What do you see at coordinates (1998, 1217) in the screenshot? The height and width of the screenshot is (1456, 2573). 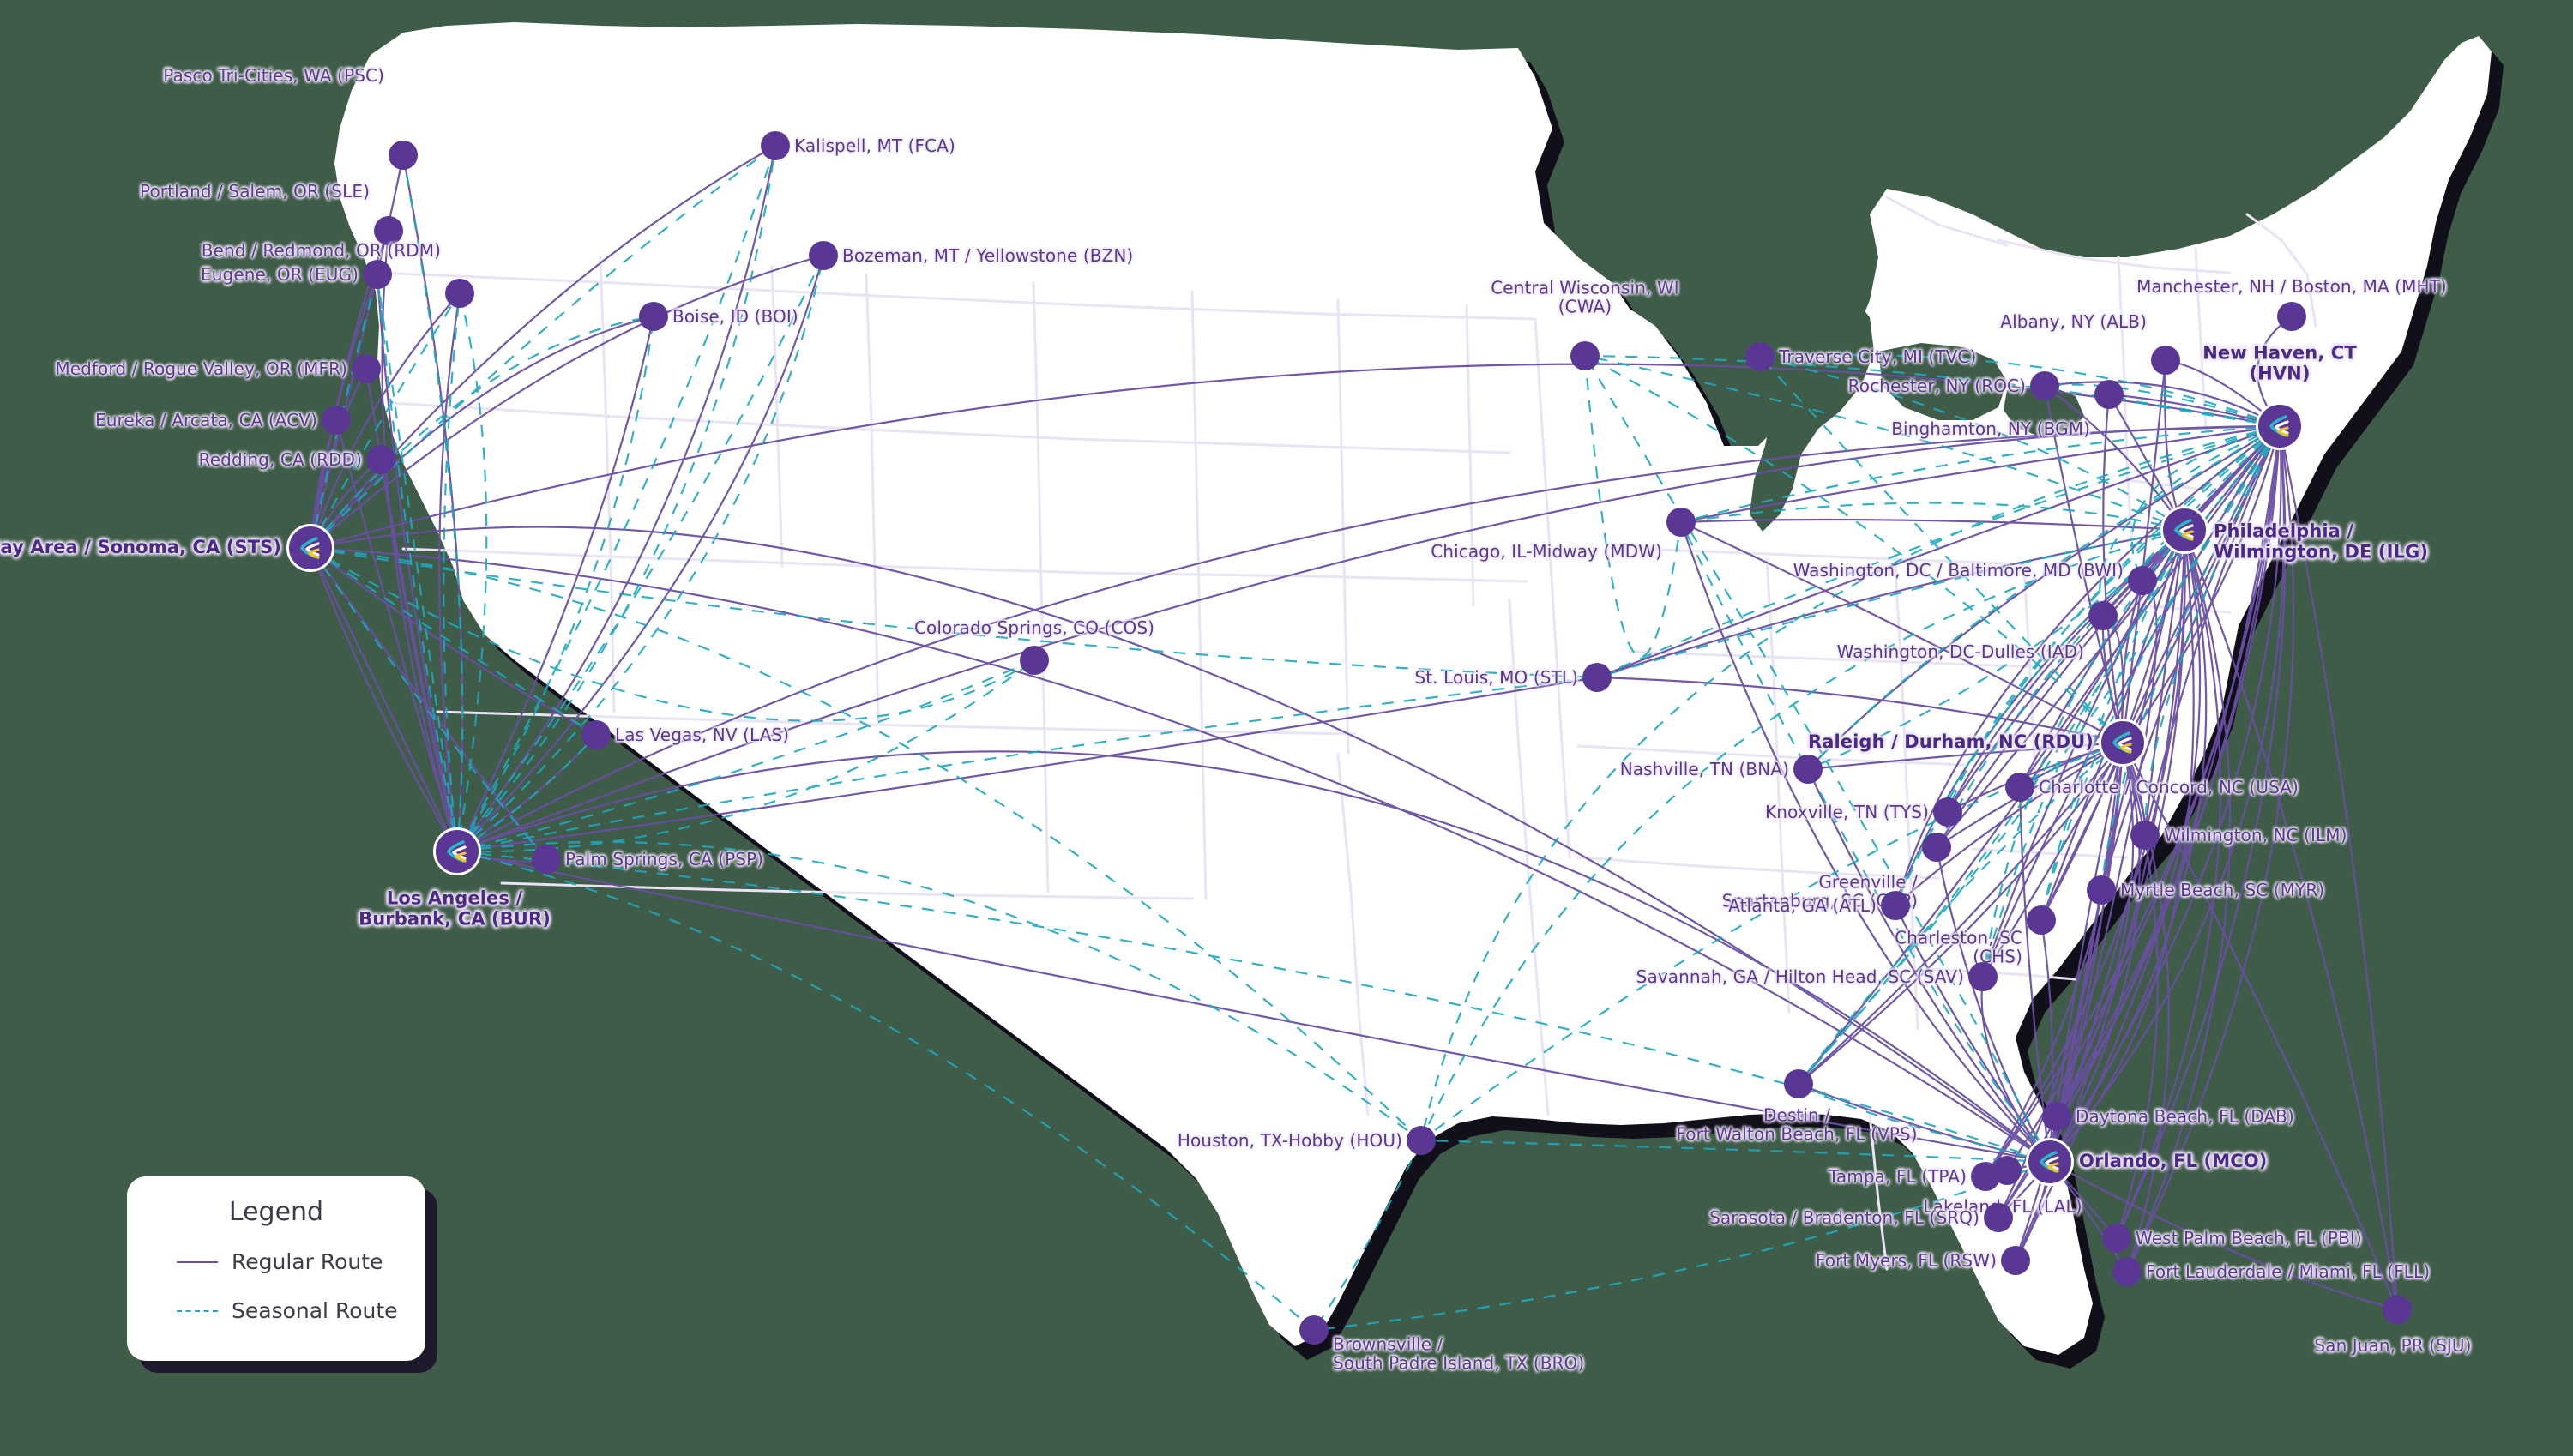 I see `airport-marker-srq` at bounding box center [1998, 1217].